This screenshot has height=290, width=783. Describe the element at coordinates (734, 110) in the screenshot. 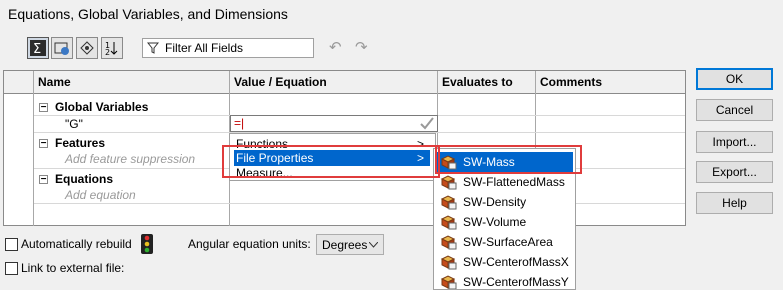

I see `cancel-button: Cancel` at that location.